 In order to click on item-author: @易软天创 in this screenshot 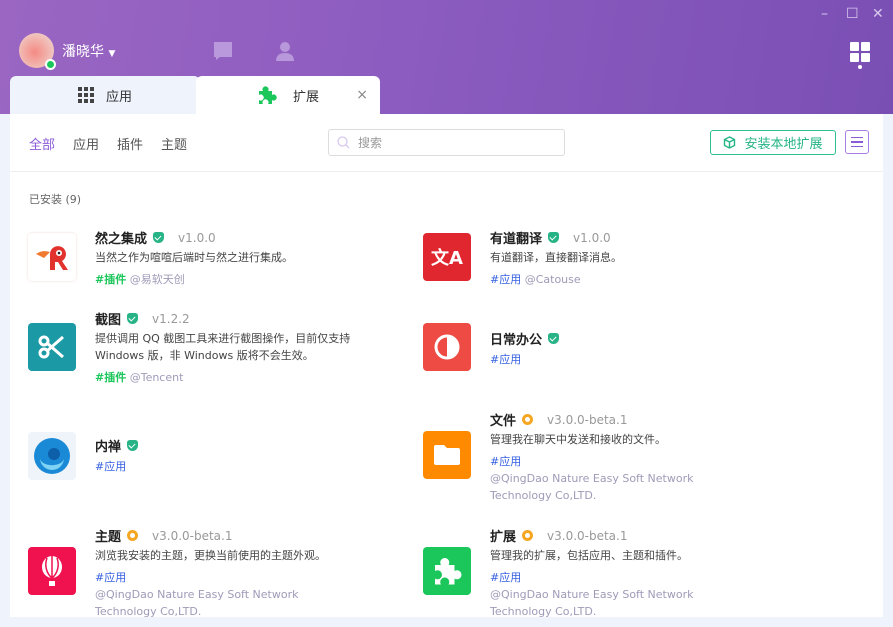, I will do `click(157, 279)`.